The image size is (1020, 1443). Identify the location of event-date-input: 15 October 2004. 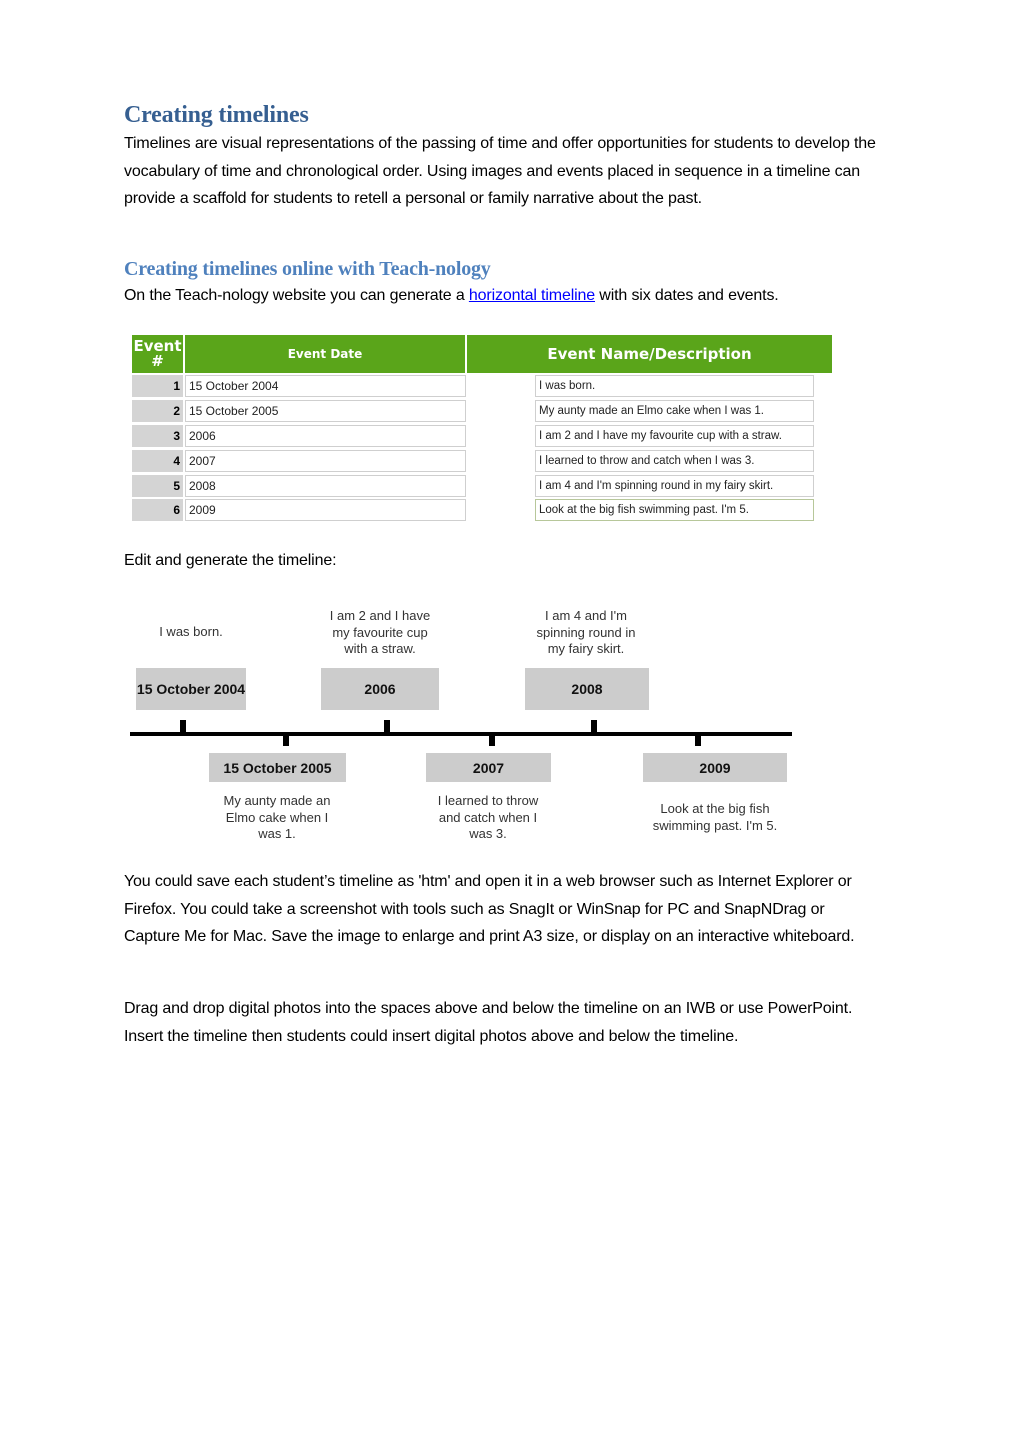
(325, 386).